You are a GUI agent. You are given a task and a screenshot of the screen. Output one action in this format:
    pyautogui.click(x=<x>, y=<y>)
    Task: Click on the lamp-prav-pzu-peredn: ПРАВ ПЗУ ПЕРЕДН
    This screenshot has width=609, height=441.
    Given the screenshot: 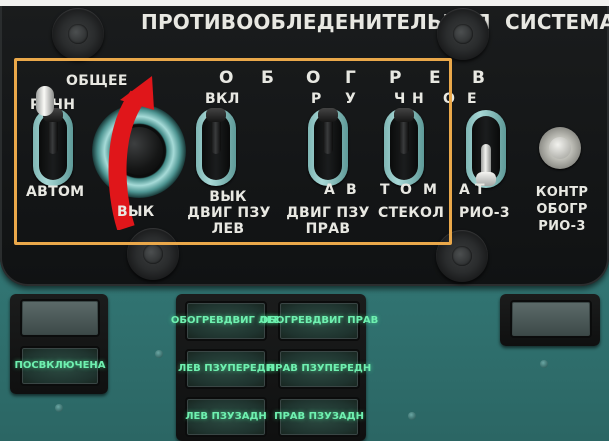 What is the action you would take?
    pyautogui.click(x=319, y=369)
    